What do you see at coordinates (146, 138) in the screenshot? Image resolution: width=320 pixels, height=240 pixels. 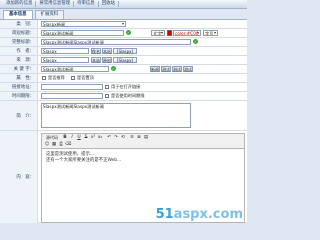 I see `list-icon: ▤` at bounding box center [146, 138].